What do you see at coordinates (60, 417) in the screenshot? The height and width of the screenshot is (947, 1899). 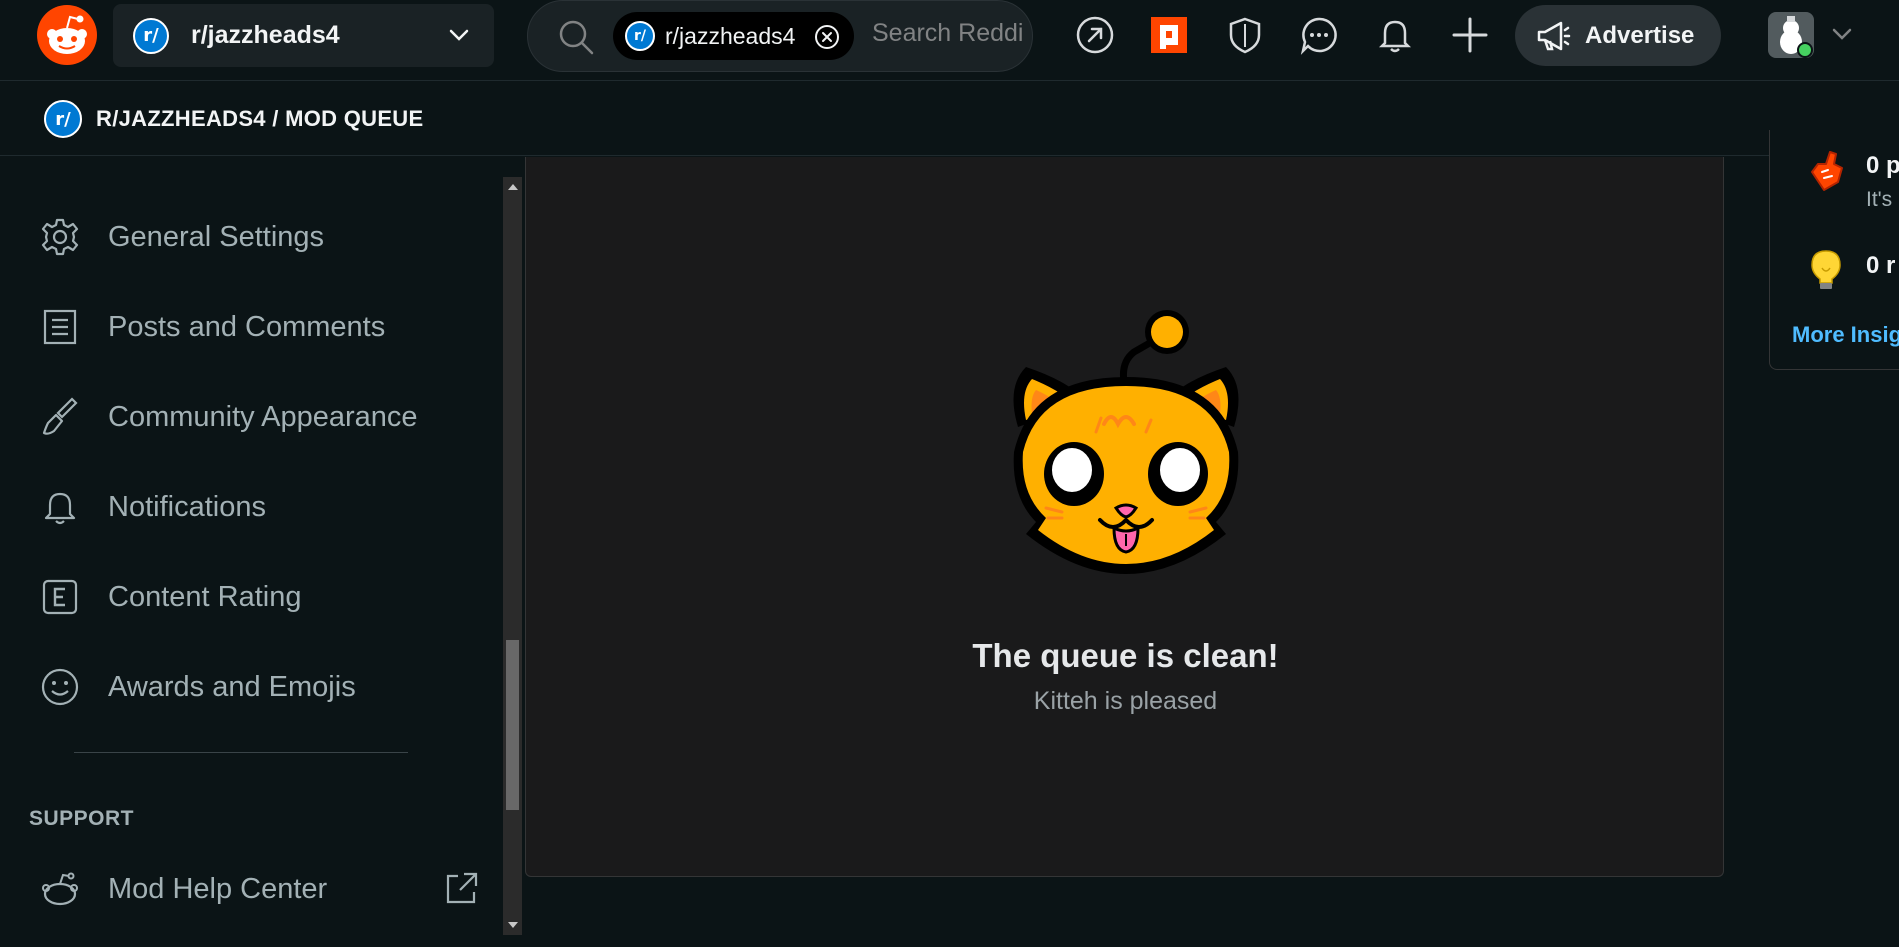 I see `brush-icon` at bounding box center [60, 417].